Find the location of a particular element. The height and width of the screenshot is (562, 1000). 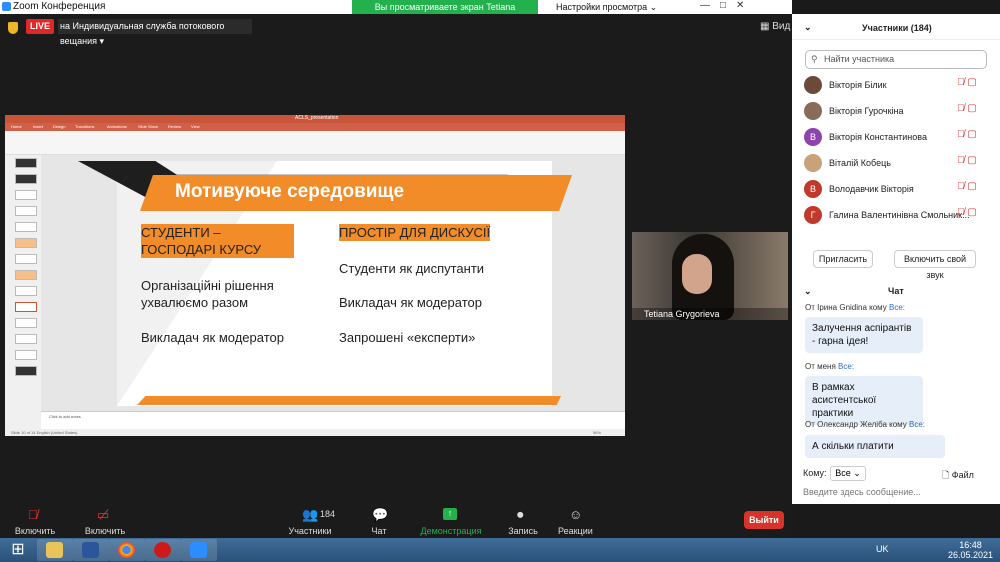

leave-button: Выйти is located at coordinates (764, 520).